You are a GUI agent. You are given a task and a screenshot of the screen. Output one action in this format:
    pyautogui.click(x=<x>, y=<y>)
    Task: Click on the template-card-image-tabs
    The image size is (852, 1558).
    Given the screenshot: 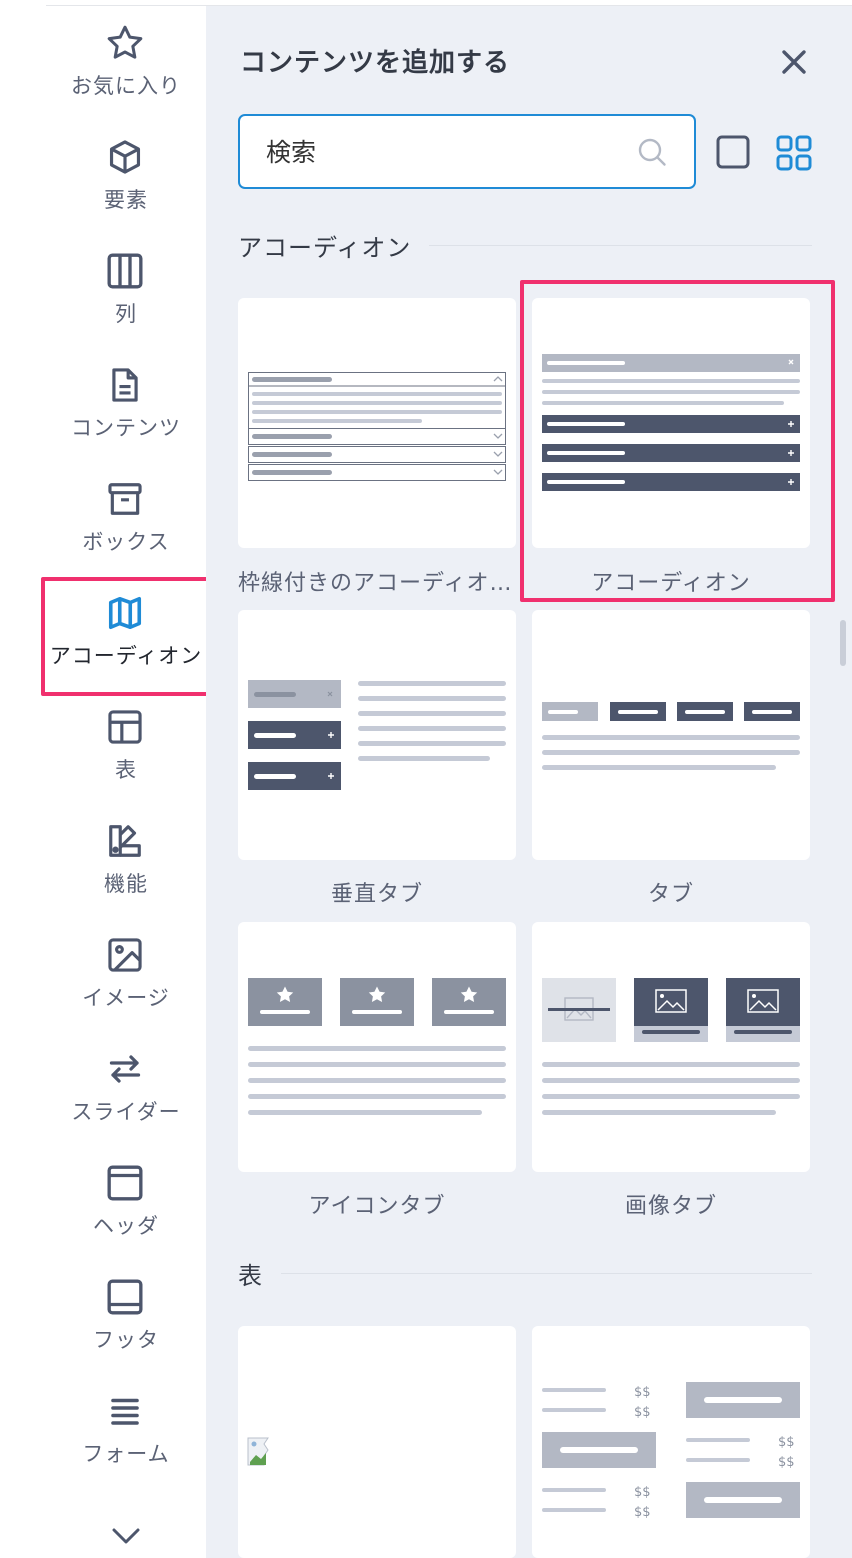 What is the action you would take?
    pyautogui.click(x=671, y=1047)
    